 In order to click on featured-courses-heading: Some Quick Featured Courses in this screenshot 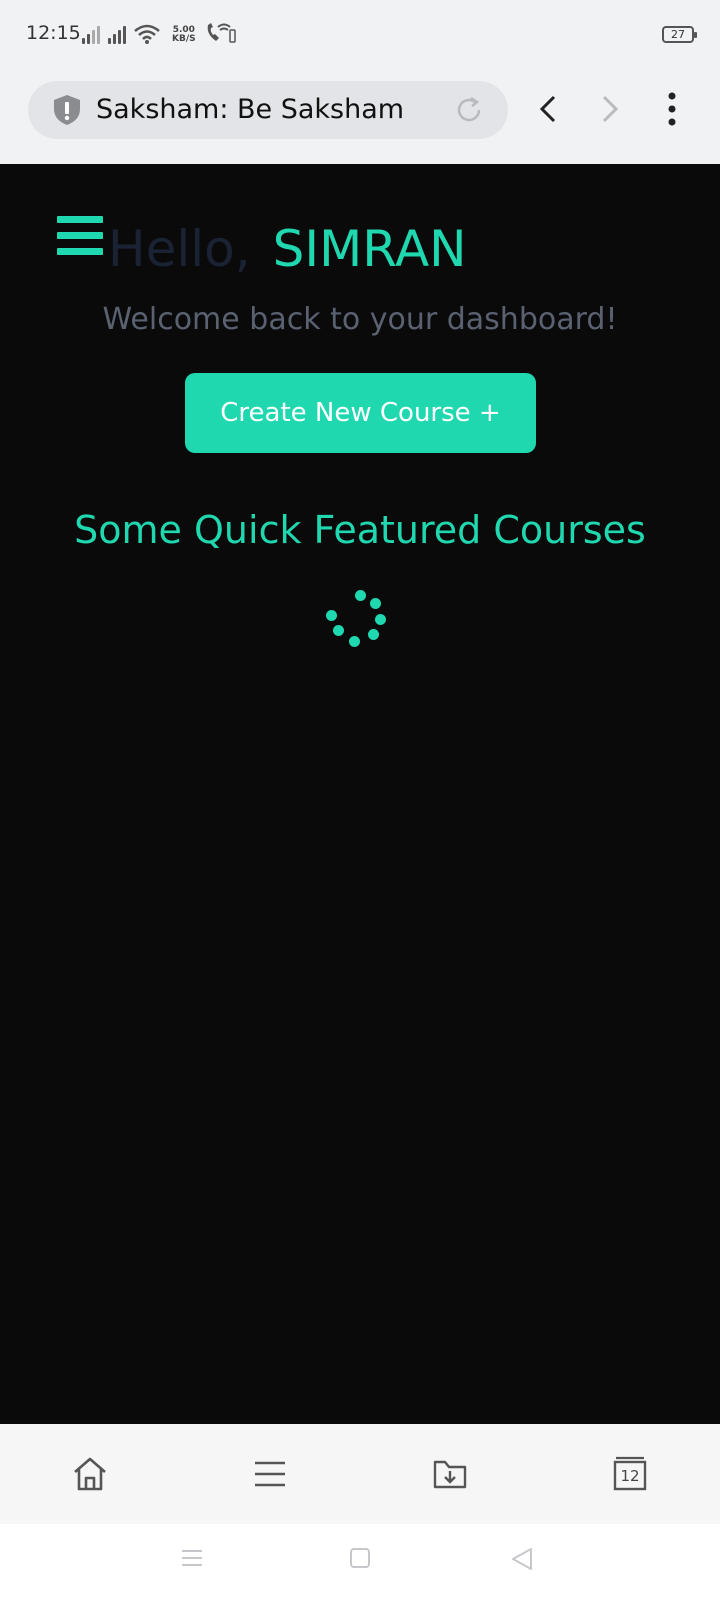, I will do `click(360, 530)`.